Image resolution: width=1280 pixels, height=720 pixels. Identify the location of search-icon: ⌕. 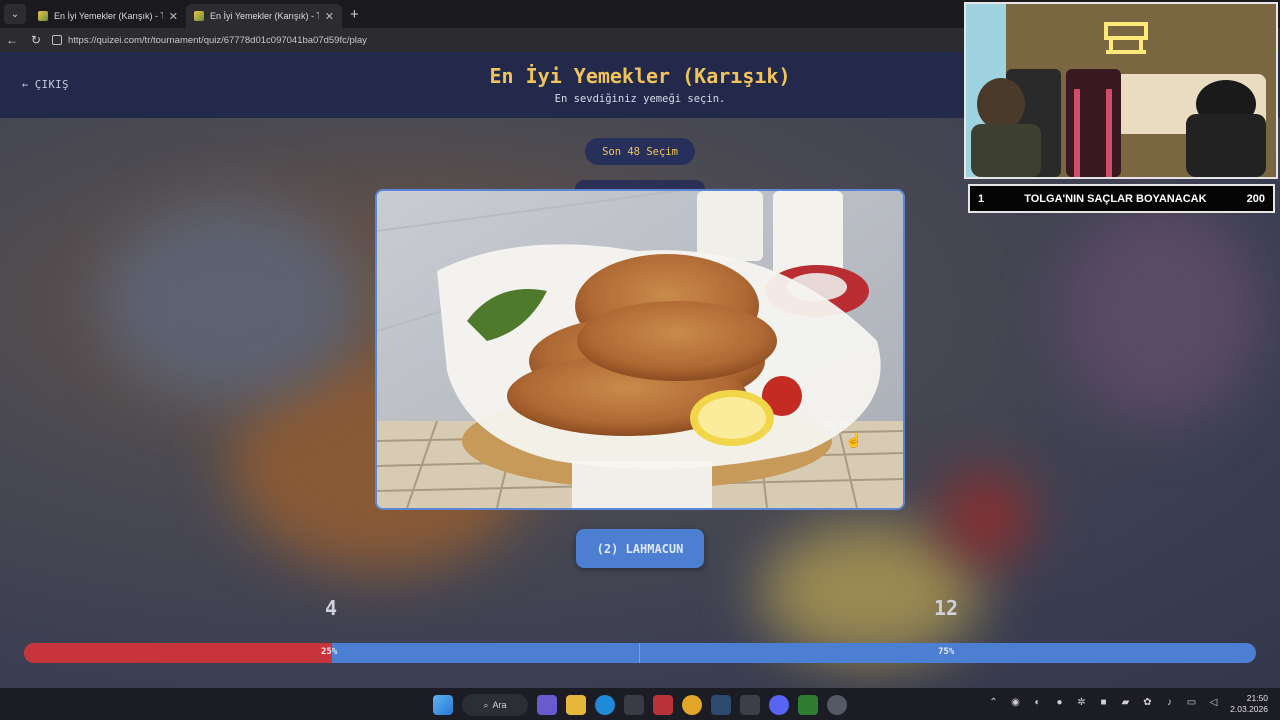
(486, 704).